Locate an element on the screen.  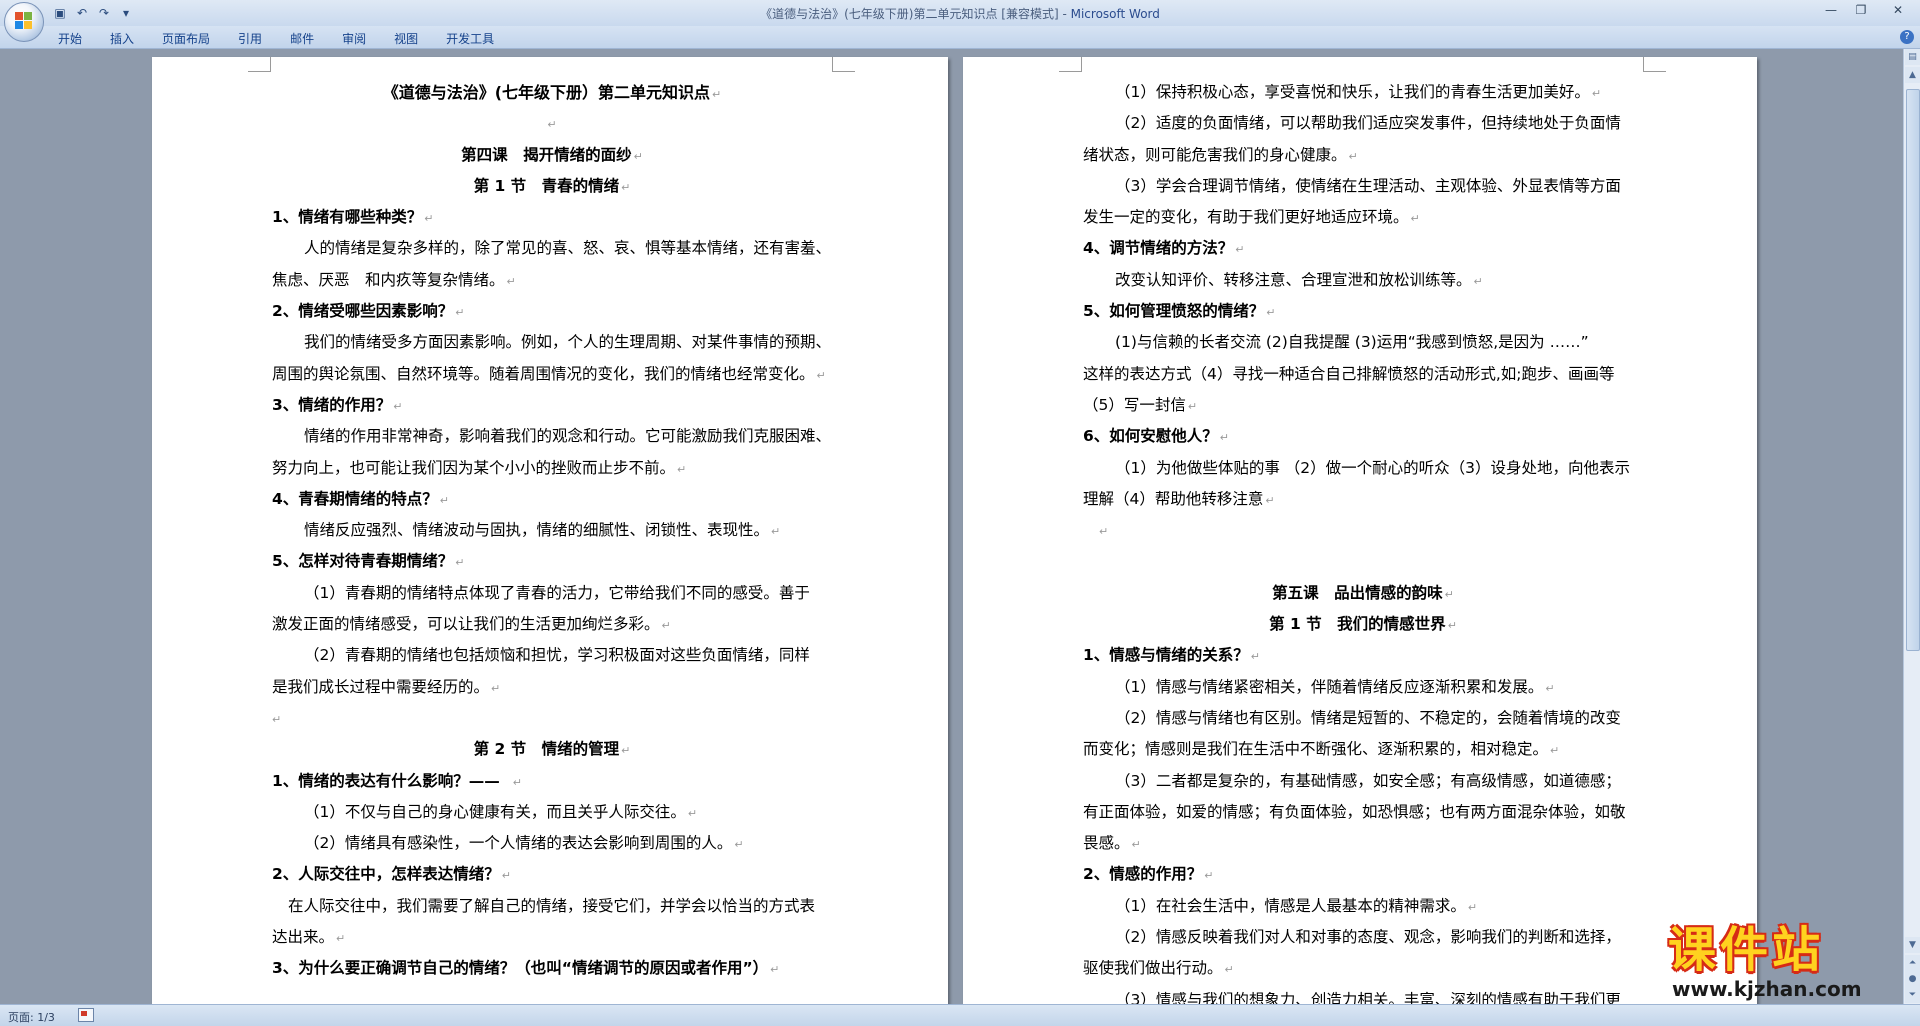
paragraph-line: 我们的情绪受多方面因素影响。例如，个人的生理周期、对某件事情的预期、 is located at coordinates (568, 342).